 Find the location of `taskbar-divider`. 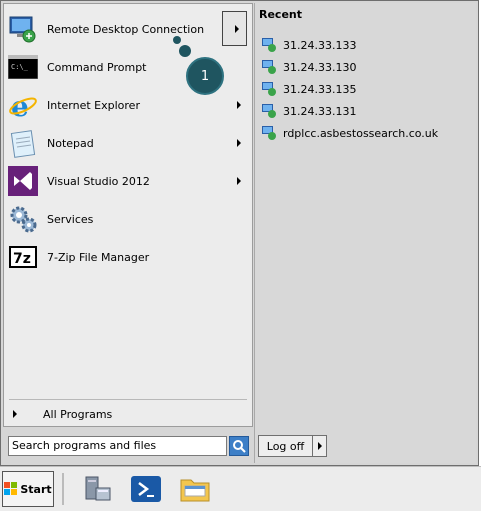

taskbar-divider is located at coordinates (63, 489).